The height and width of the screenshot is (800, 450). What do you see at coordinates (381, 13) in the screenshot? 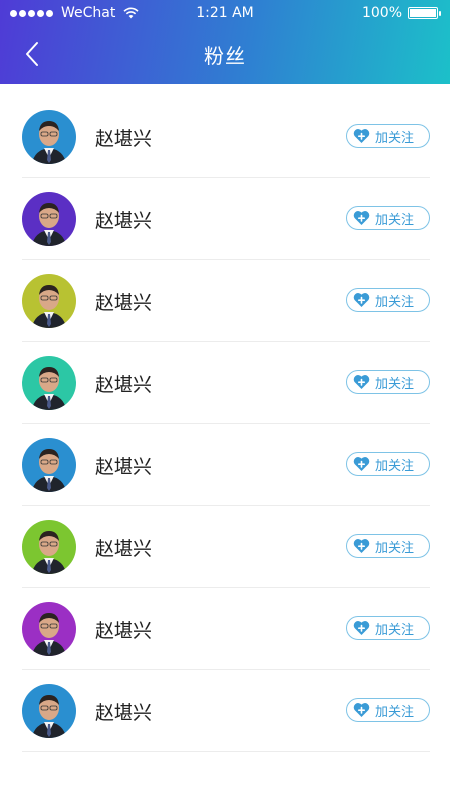
I see `battery-label: 100%` at bounding box center [381, 13].